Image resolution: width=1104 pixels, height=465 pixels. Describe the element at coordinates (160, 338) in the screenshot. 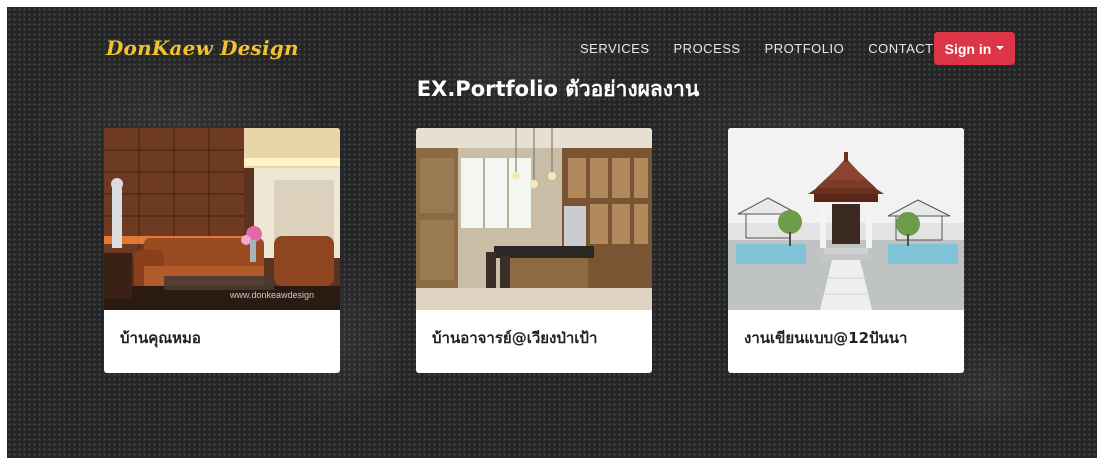

I see `card-title: บ้านคุณหมอ` at that location.